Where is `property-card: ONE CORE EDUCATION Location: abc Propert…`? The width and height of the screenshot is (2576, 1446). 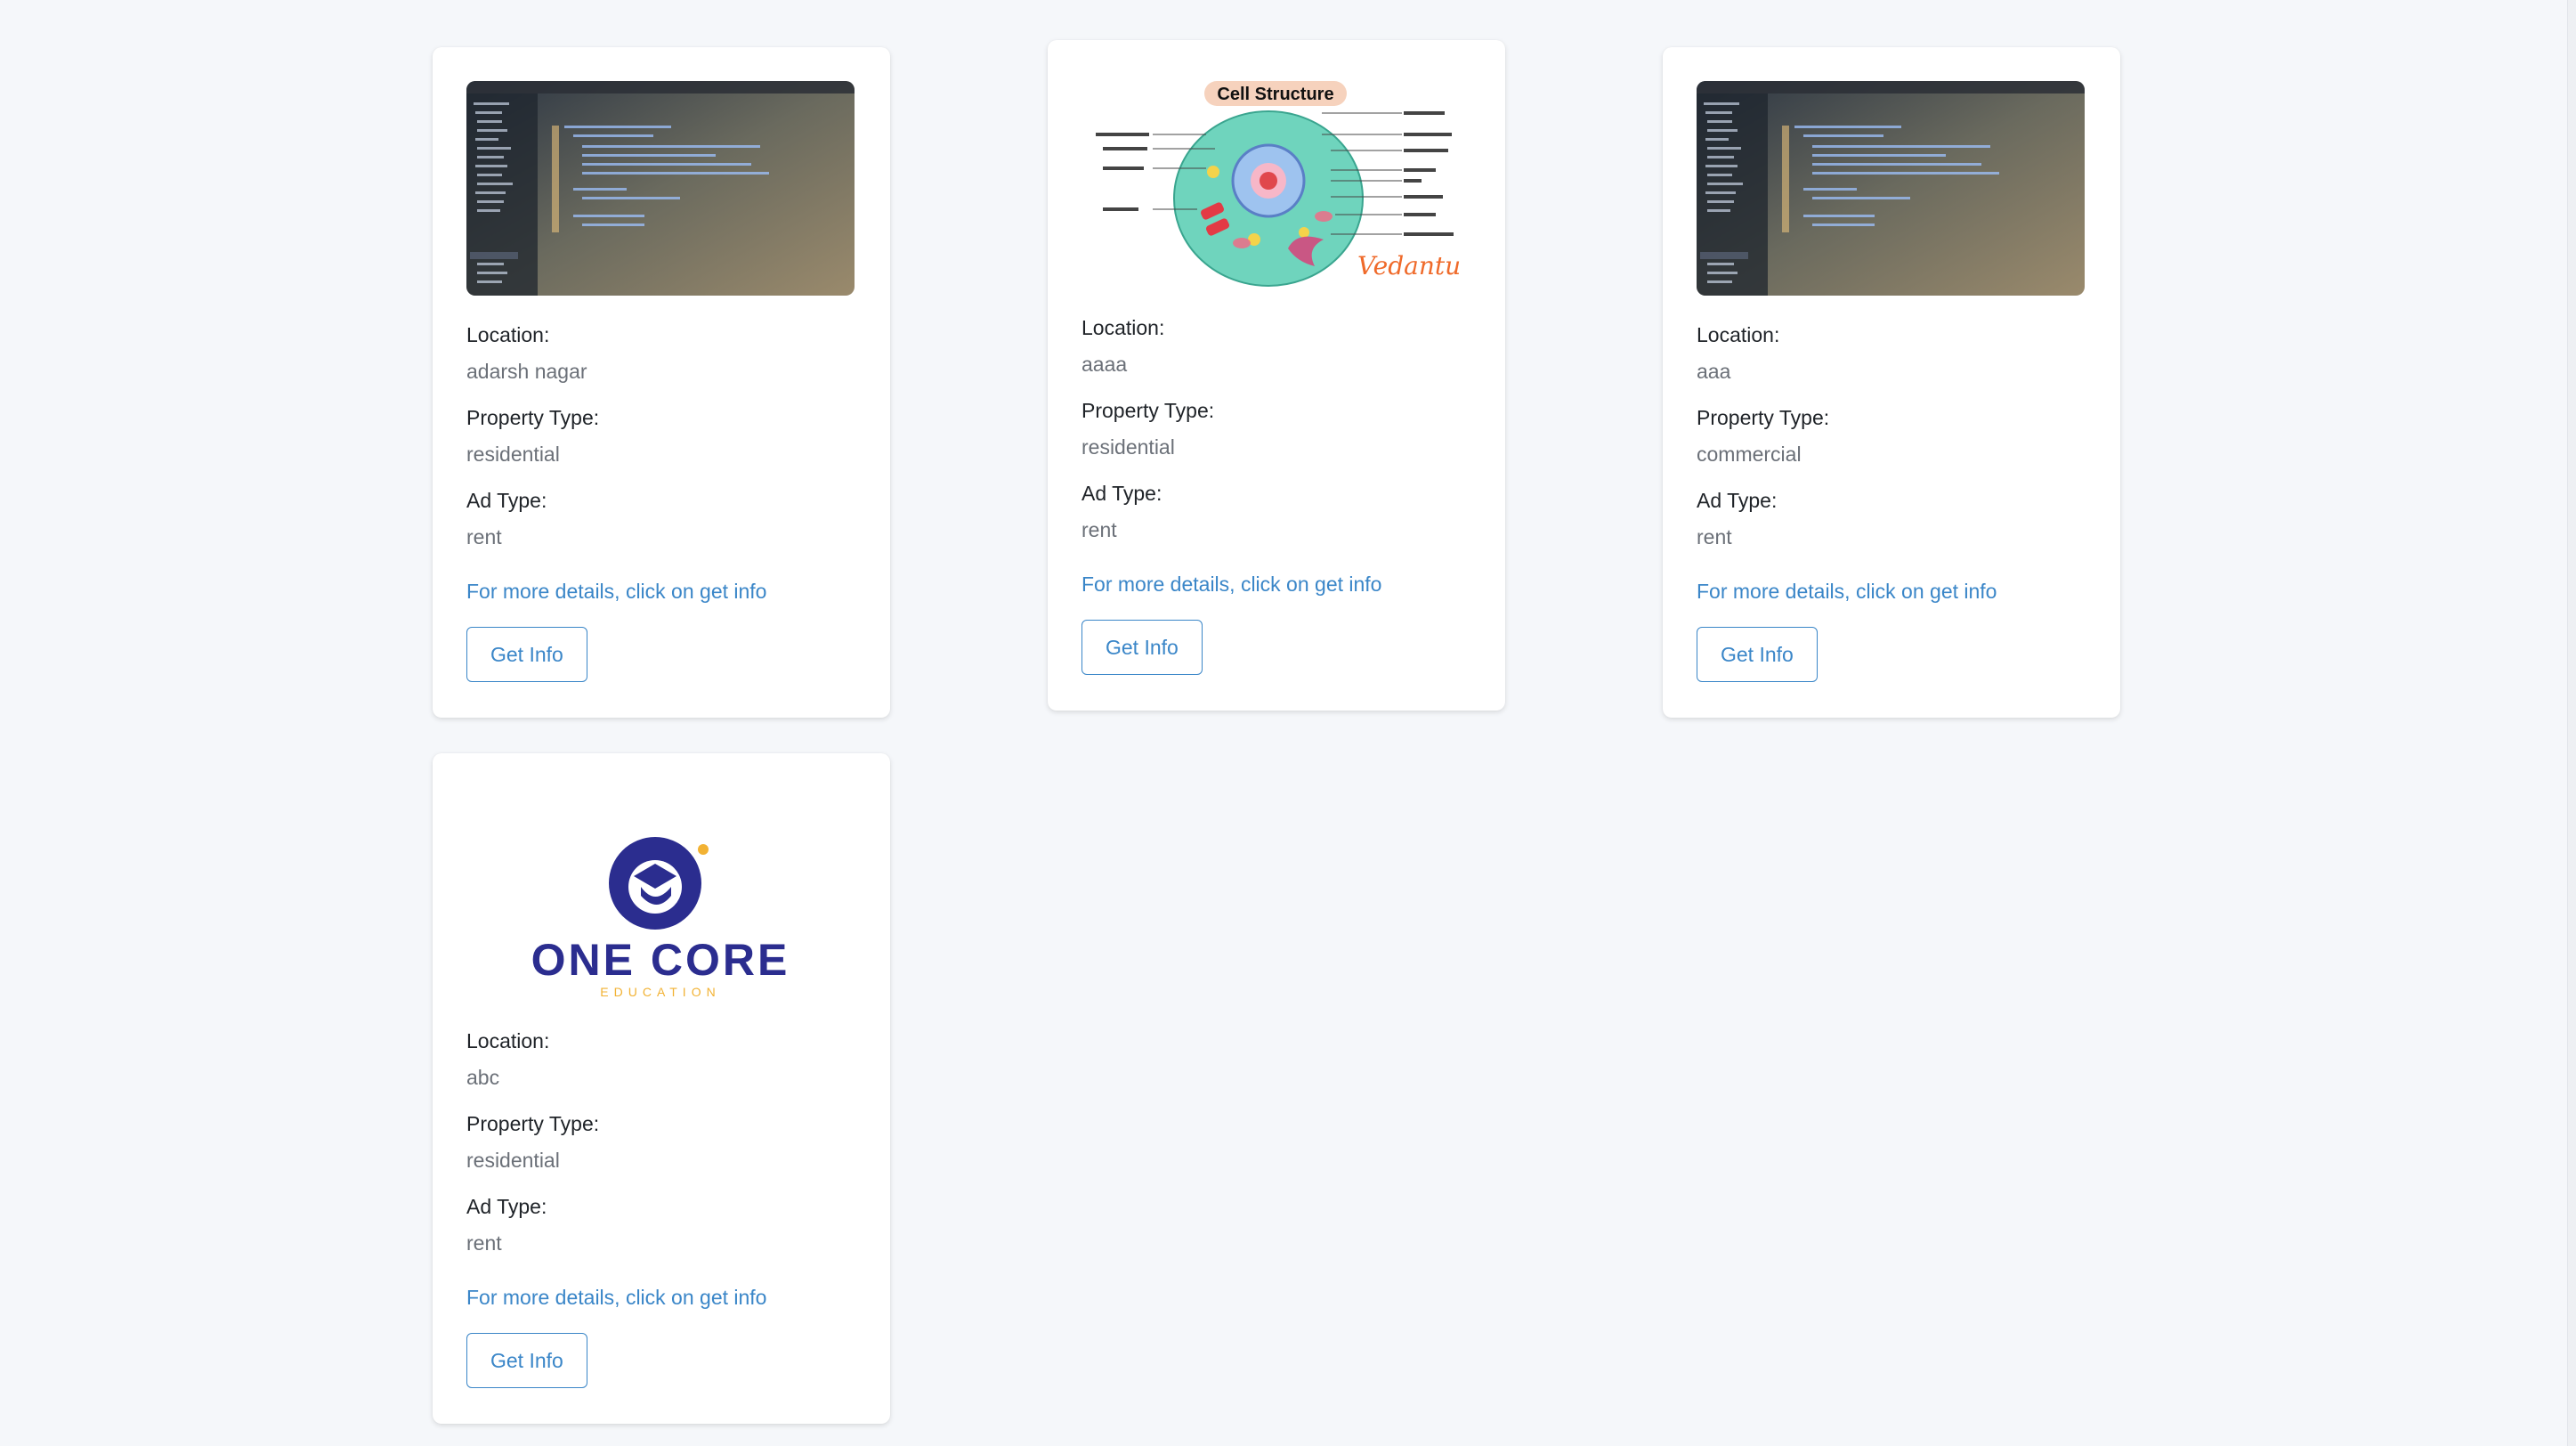
property-card: ONE CORE EDUCATION Location: abc Propert… is located at coordinates (661, 1088).